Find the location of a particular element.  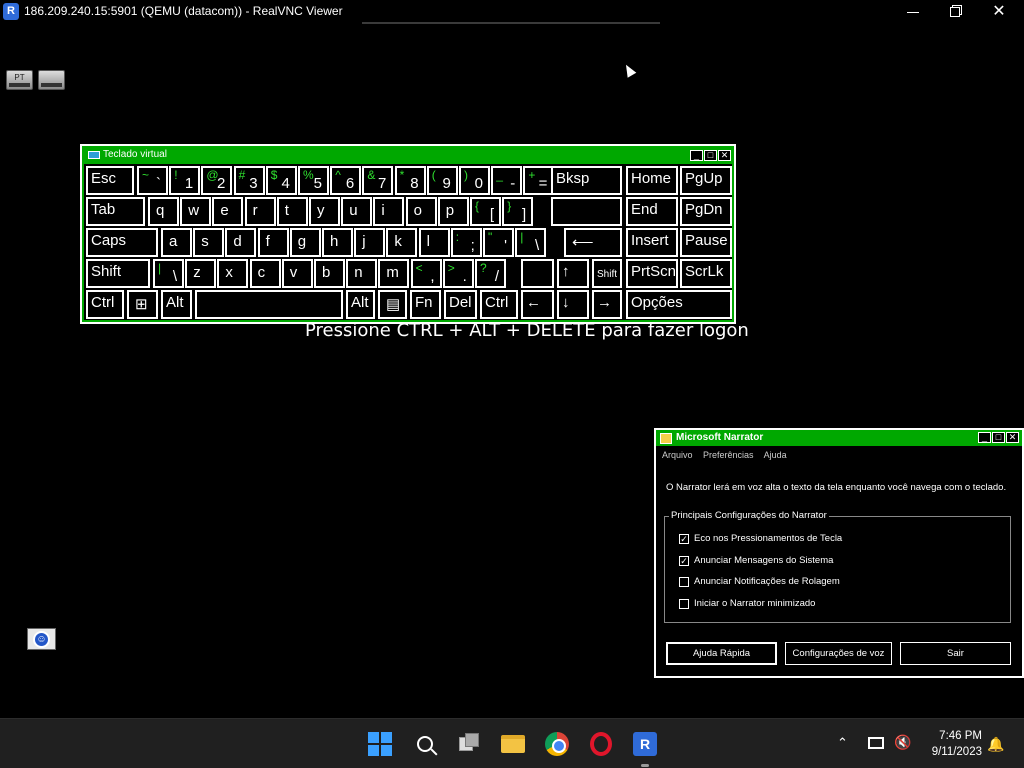

notifications-bell-icon: 🔔 is located at coordinates (995, 744).